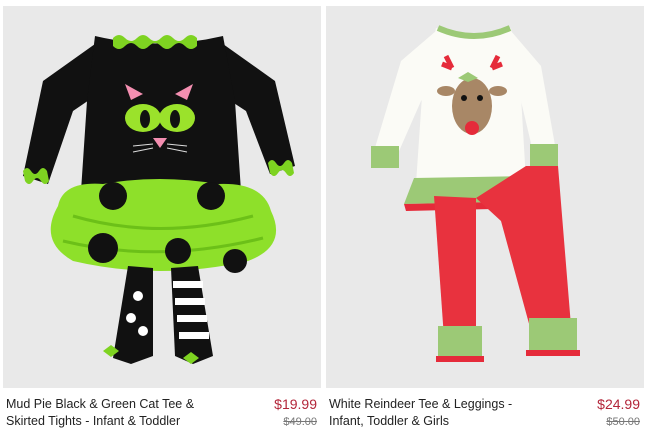  What do you see at coordinates (623, 422) in the screenshot?
I see `original-price: $50.00` at bounding box center [623, 422].